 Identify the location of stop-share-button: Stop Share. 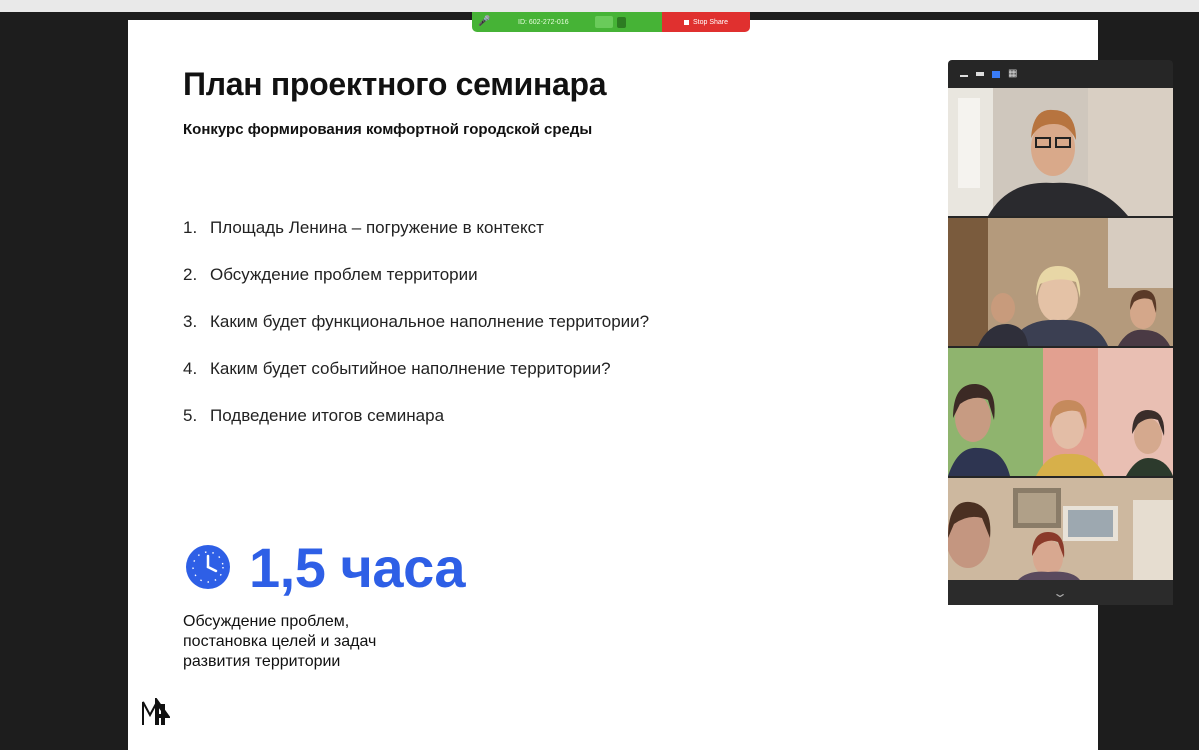
(706, 22).